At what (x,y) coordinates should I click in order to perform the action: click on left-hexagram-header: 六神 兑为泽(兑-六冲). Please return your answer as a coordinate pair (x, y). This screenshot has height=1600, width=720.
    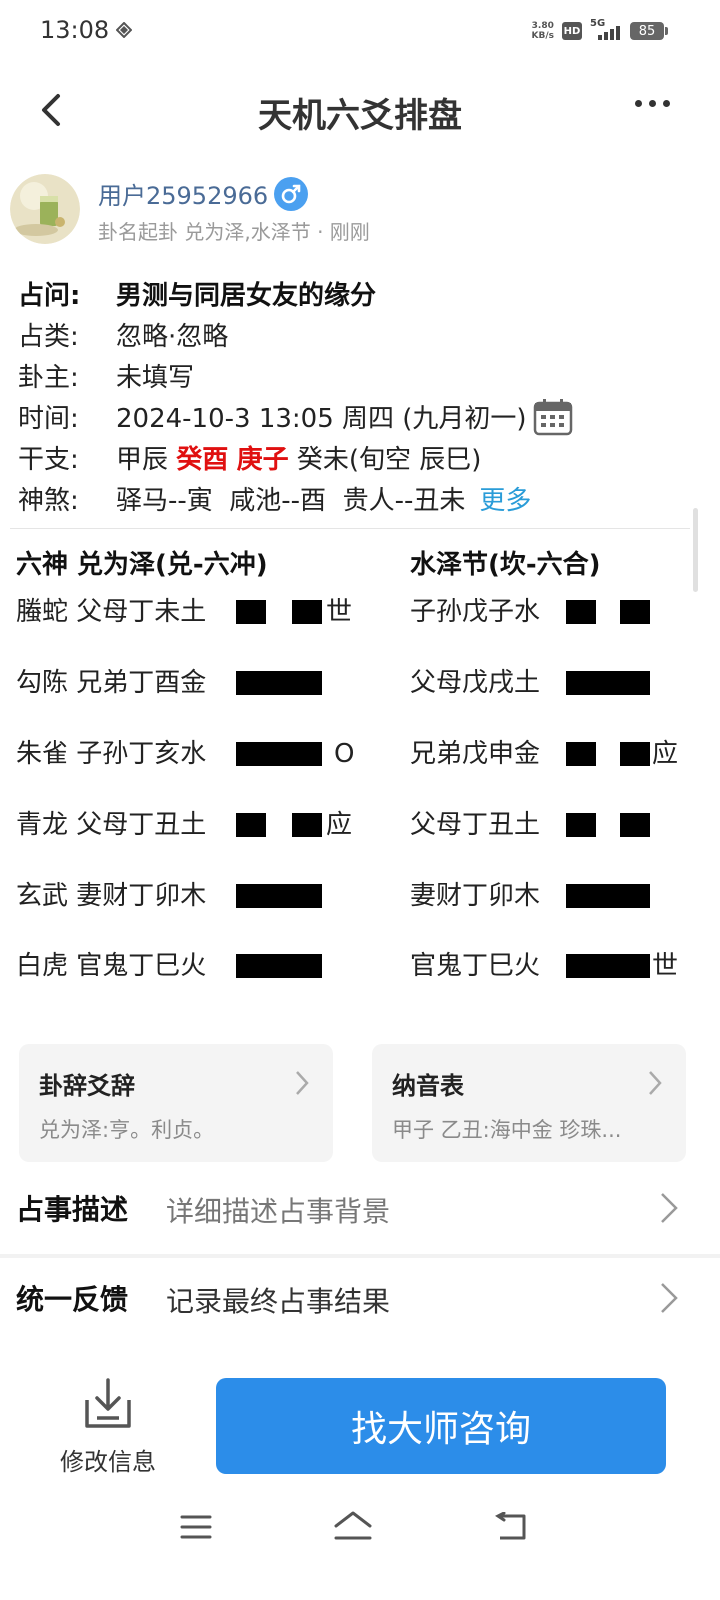
    Looking at the image, I should click on (142, 565).